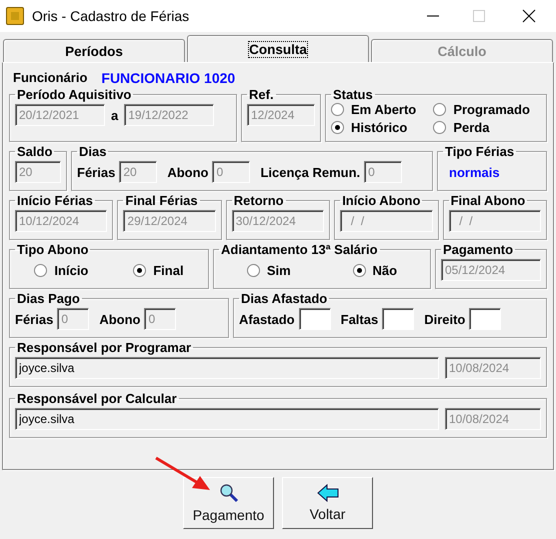 The height and width of the screenshot is (539, 556). What do you see at coordinates (488, 200) in the screenshot?
I see `group-label: Final Abono` at bounding box center [488, 200].